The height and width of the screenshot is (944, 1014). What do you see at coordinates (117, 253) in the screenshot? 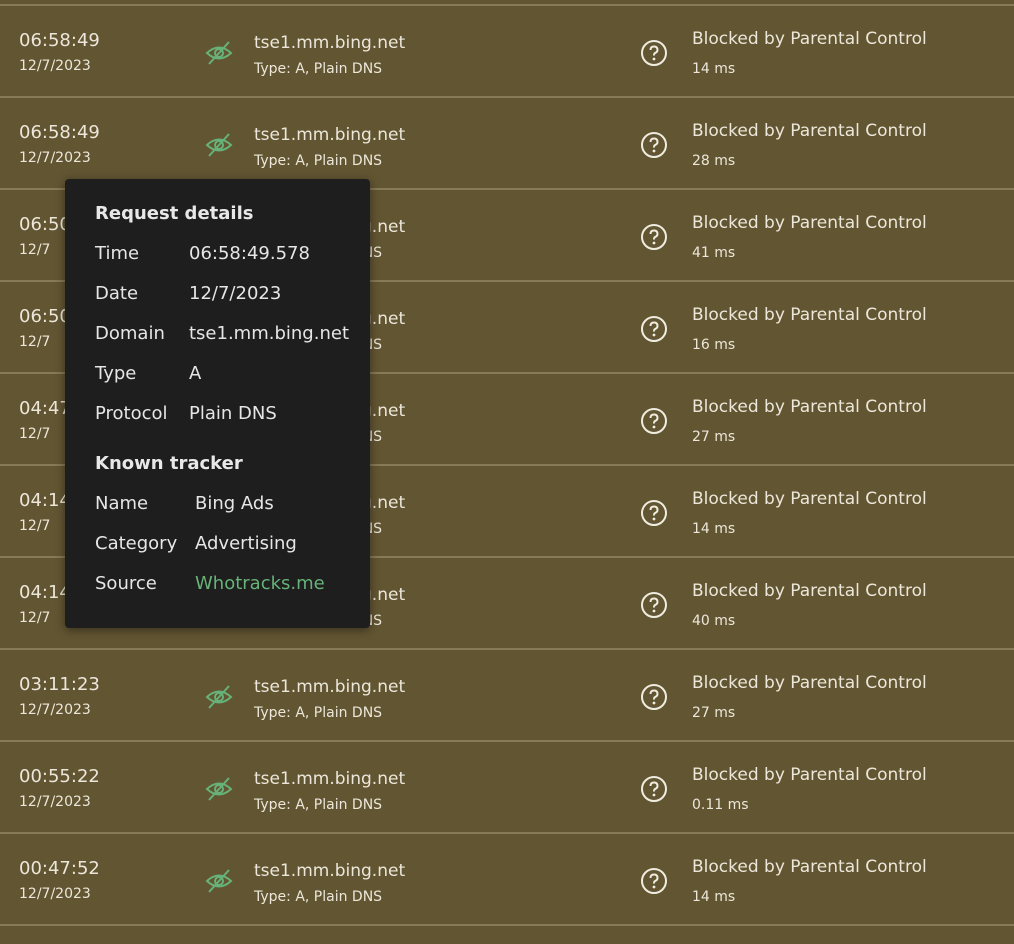
I see `detail-label-time: Time` at bounding box center [117, 253].